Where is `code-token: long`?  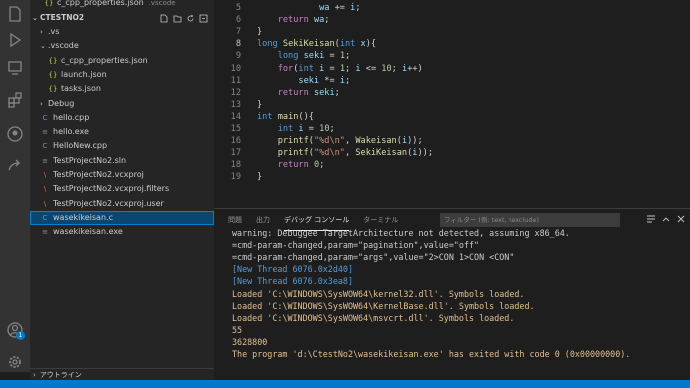
code-token: long is located at coordinates (267, 44).